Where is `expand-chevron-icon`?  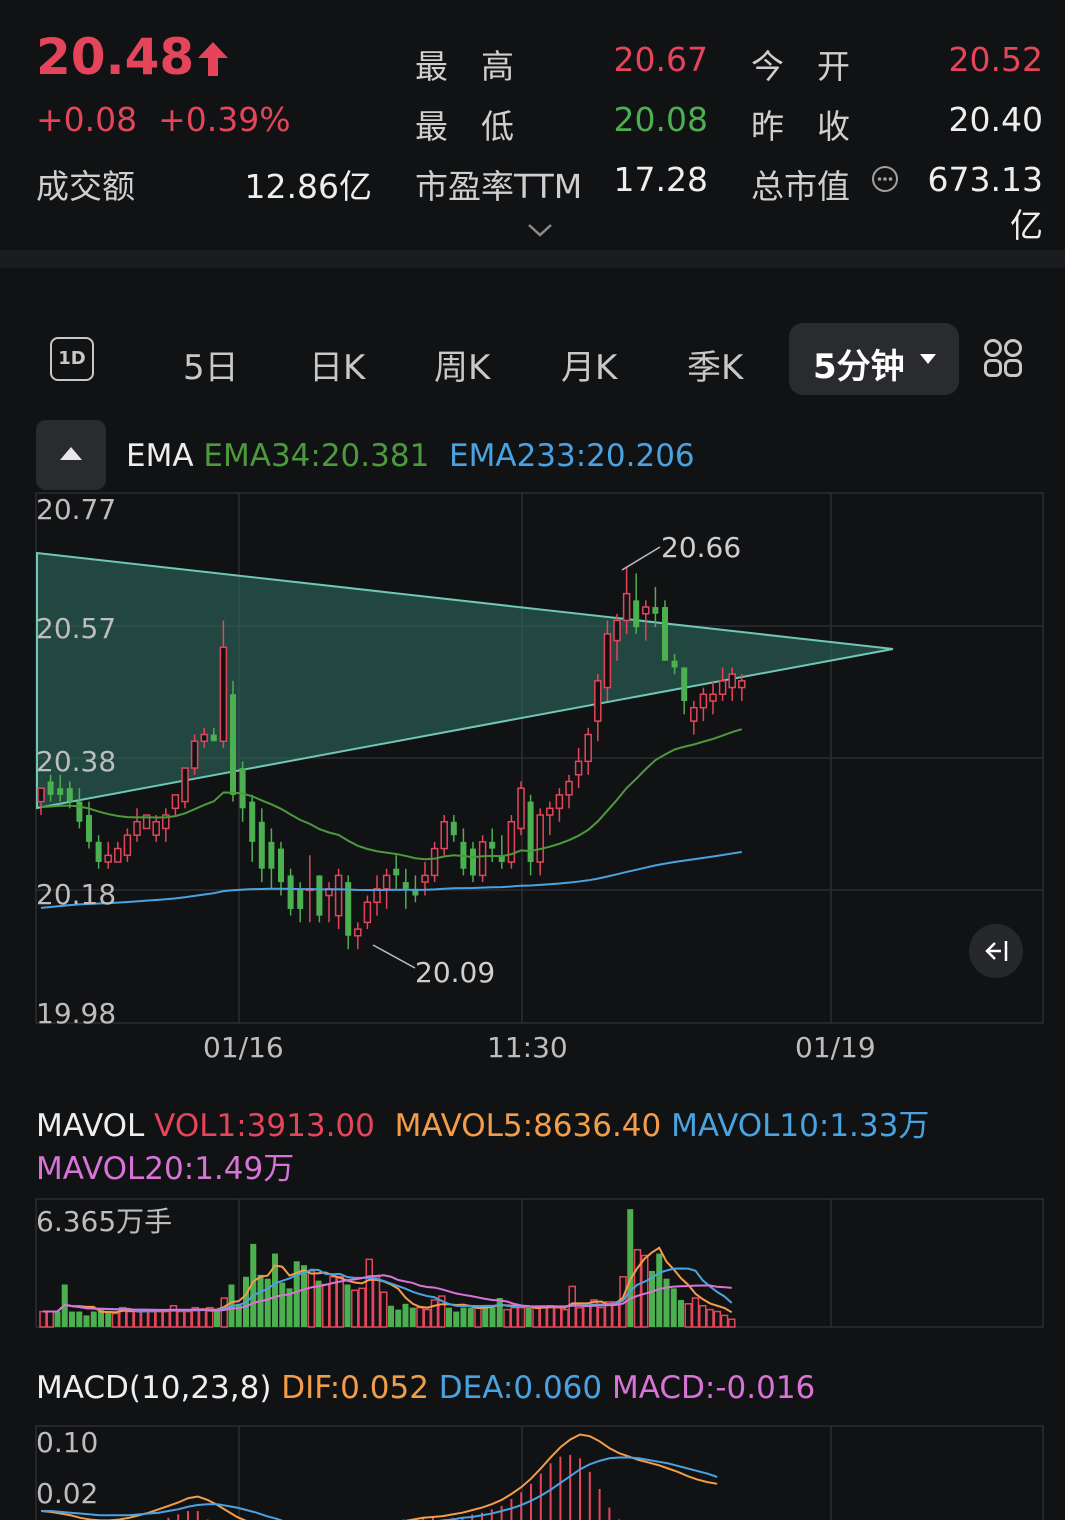
expand-chevron-icon is located at coordinates (540, 232).